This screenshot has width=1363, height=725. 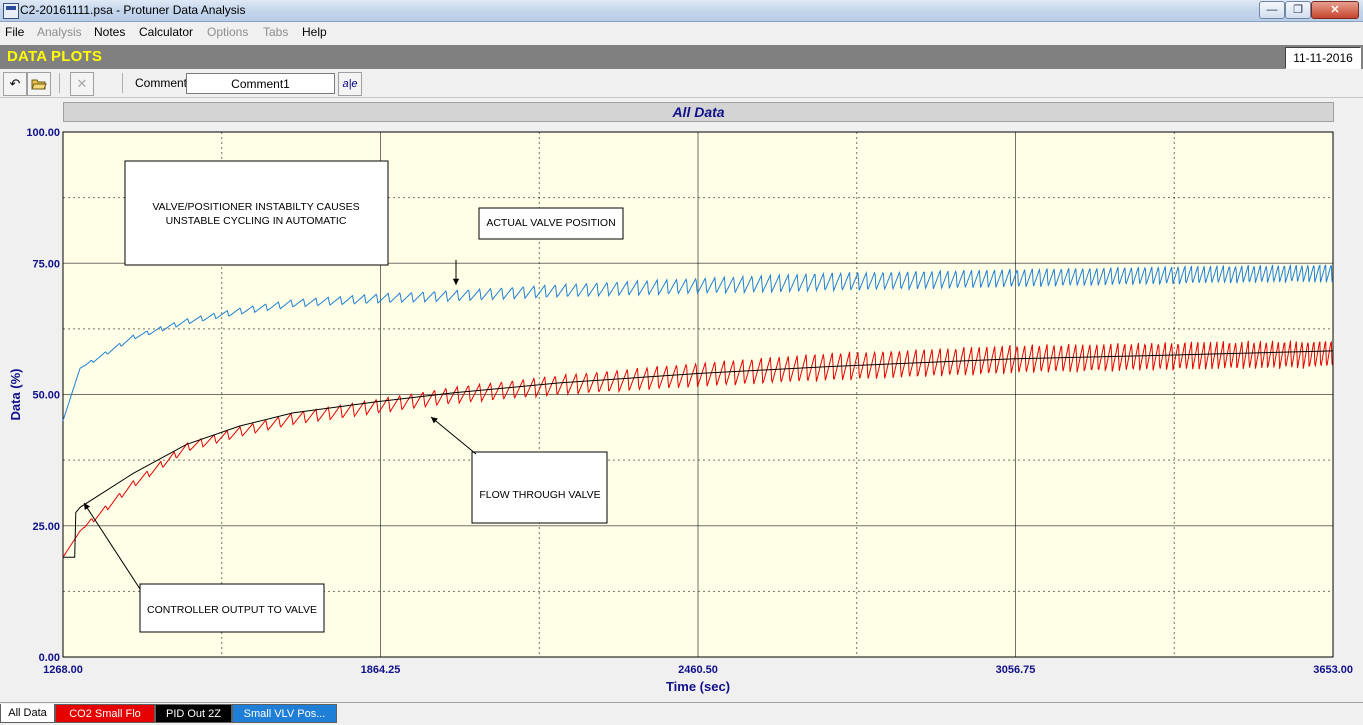 What do you see at coordinates (550, 223) in the screenshot?
I see `annotation-text: ACTUAL VALVE POSITION` at bounding box center [550, 223].